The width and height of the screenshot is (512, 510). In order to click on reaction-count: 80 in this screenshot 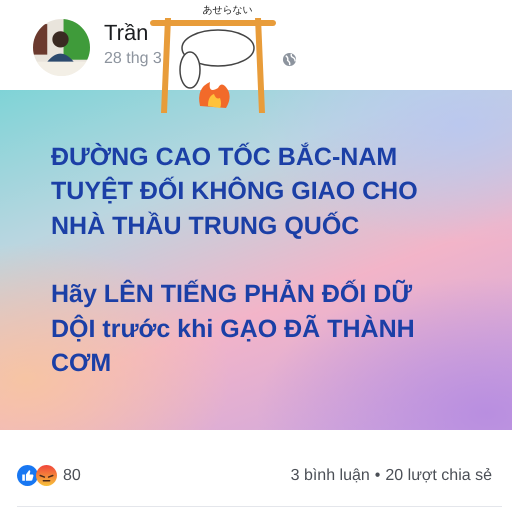, I will do `click(72, 475)`.